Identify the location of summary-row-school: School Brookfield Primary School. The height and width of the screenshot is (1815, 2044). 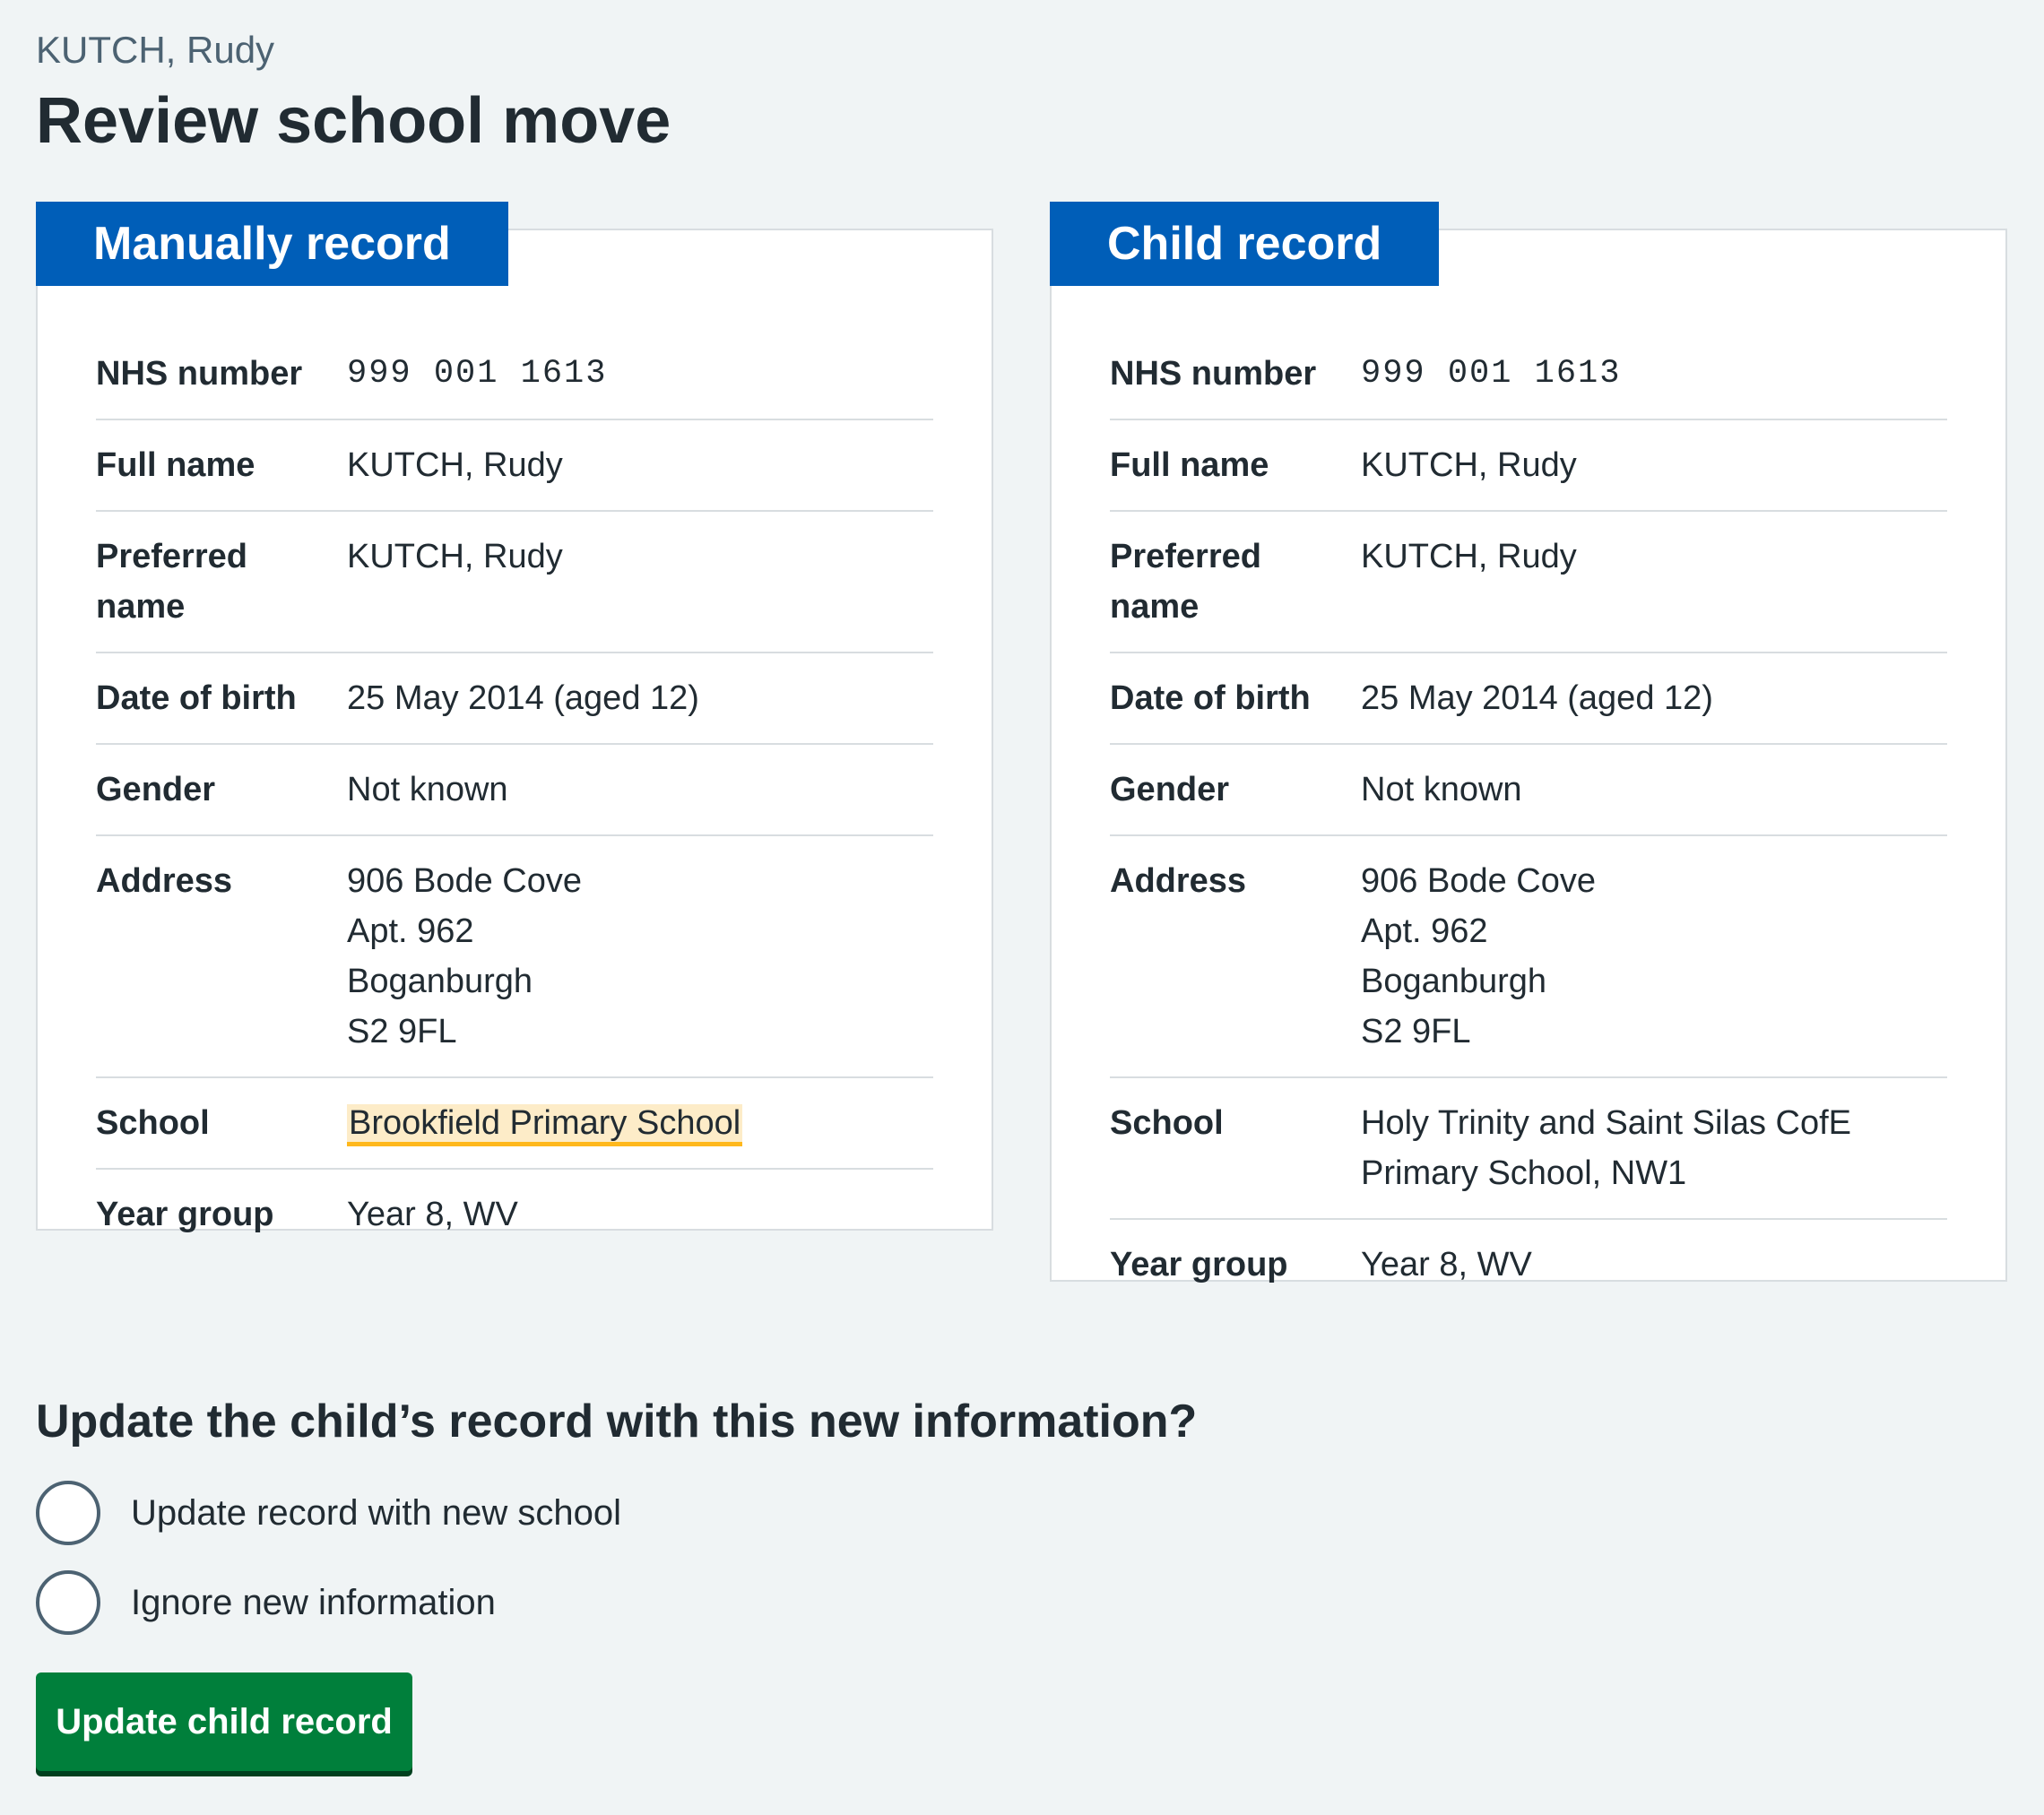
(514, 1124).